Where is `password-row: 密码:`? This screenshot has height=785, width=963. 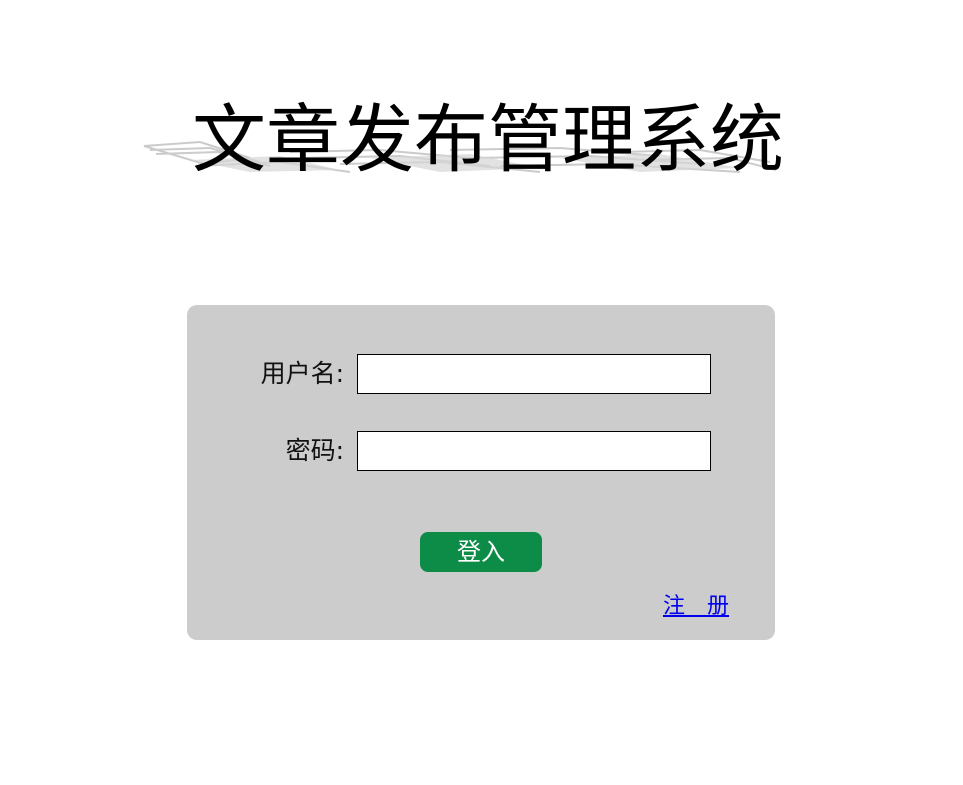
password-row: 密码: is located at coordinates (481, 451).